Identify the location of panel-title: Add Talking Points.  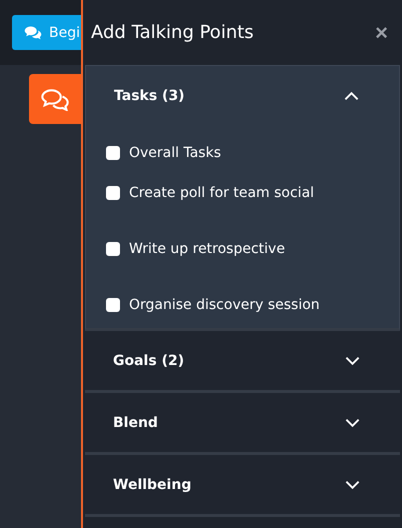
(172, 32).